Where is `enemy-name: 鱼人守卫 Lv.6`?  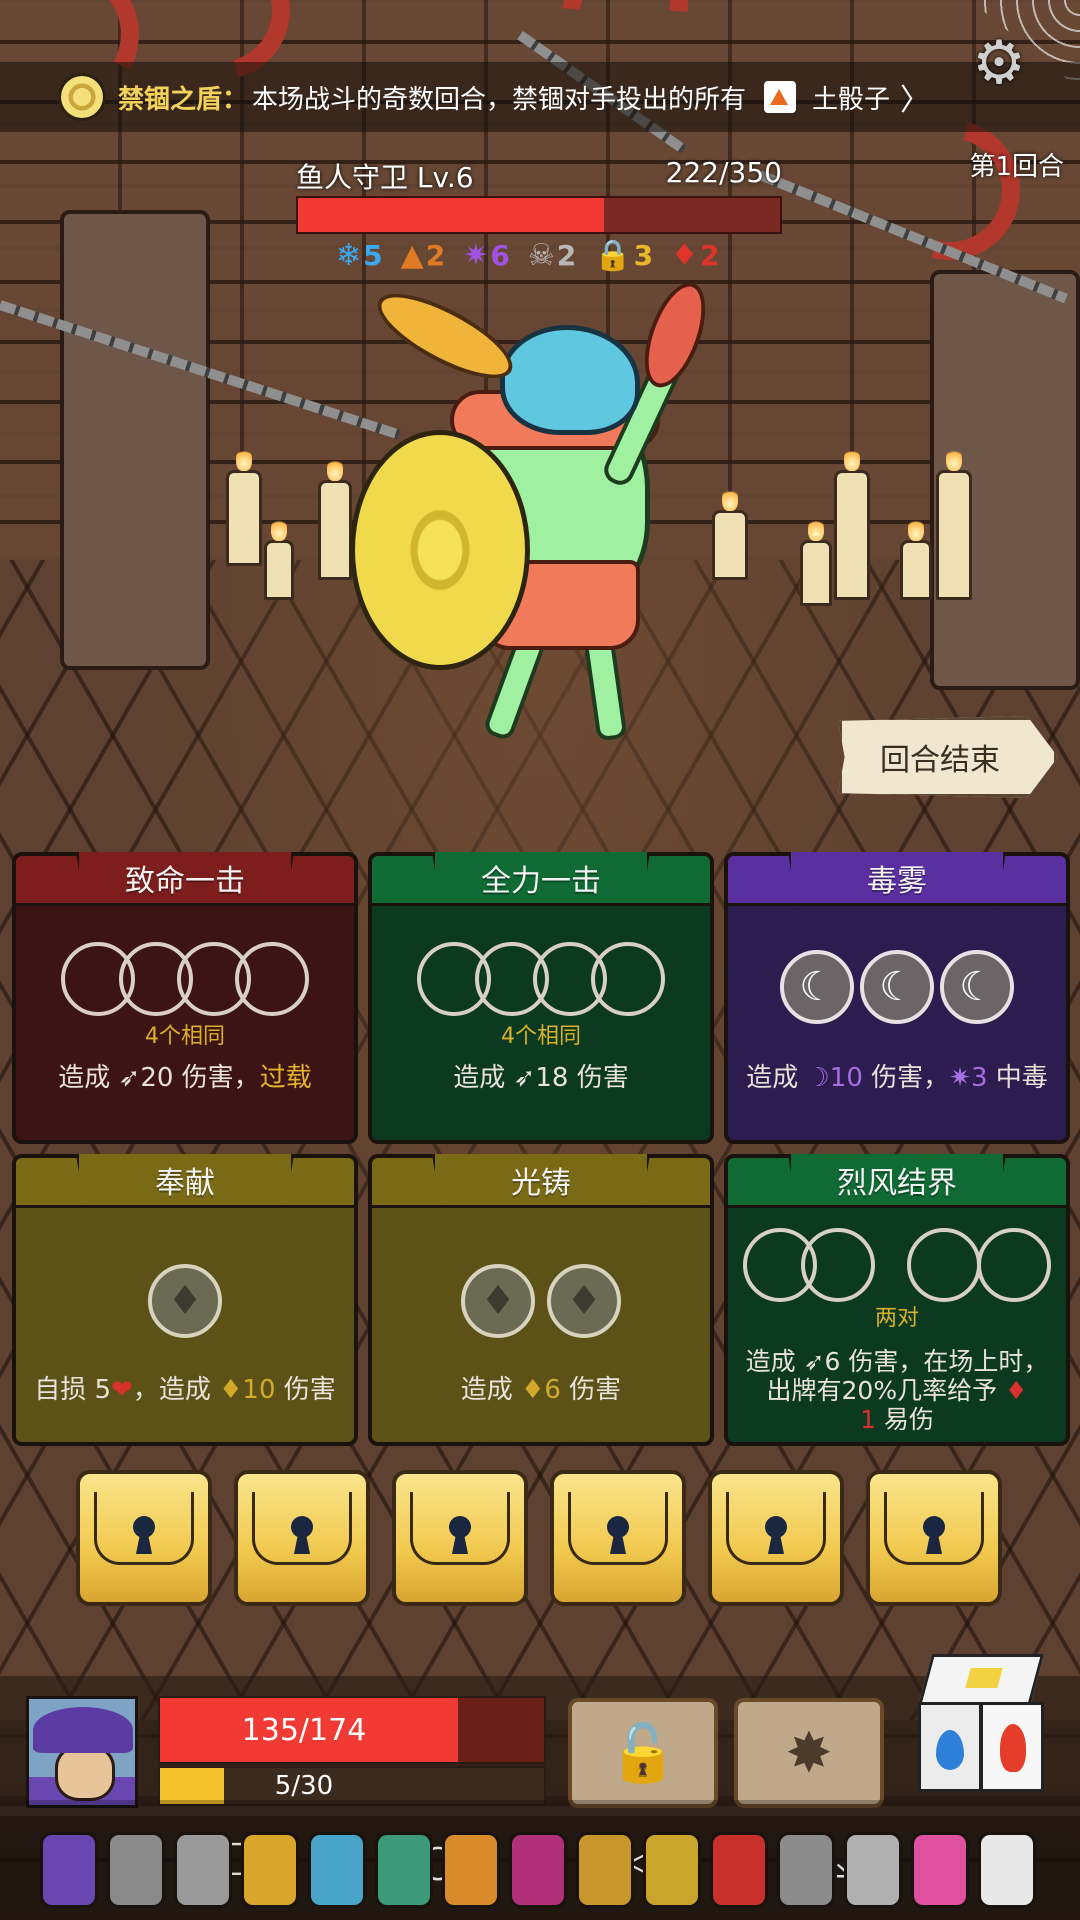
enemy-name: 鱼人守卫 Lv.6 is located at coordinates (385, 177).